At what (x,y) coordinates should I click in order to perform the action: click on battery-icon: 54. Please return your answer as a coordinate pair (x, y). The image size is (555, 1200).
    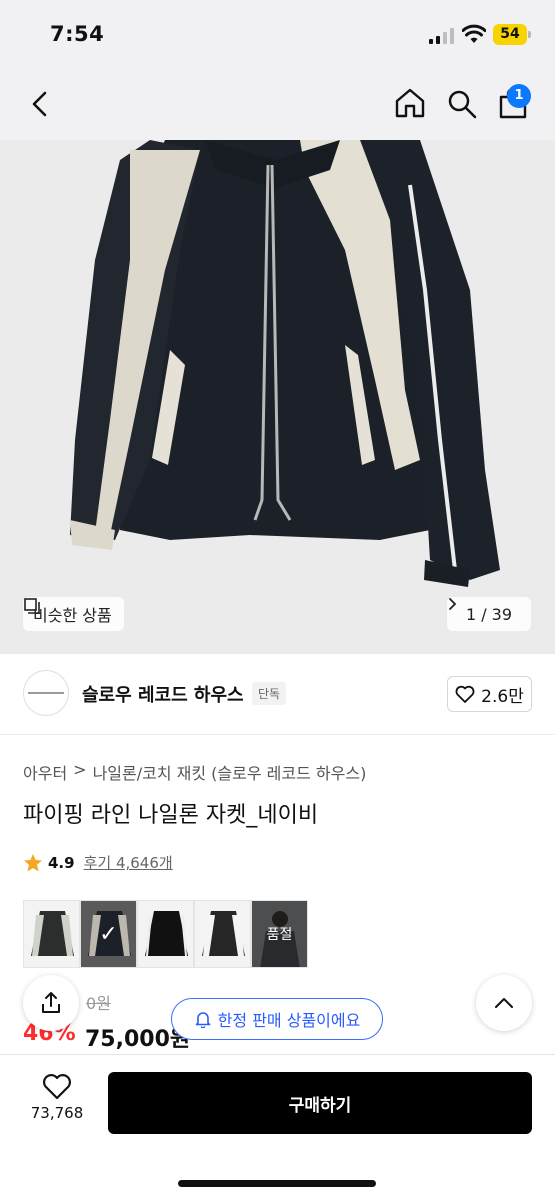
    Looking at the image, I should click on (512, 34).